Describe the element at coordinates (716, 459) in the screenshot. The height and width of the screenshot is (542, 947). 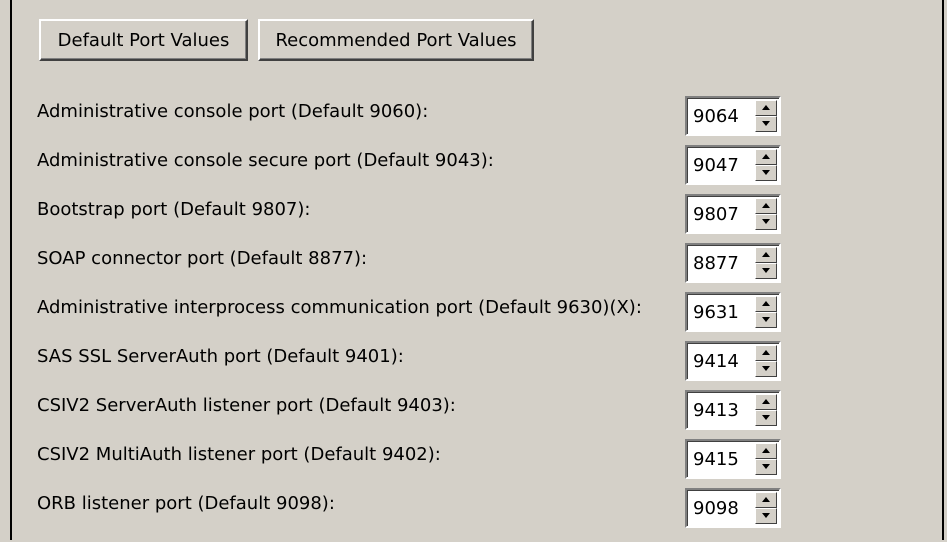
I see `port-value: 9415` at that location.